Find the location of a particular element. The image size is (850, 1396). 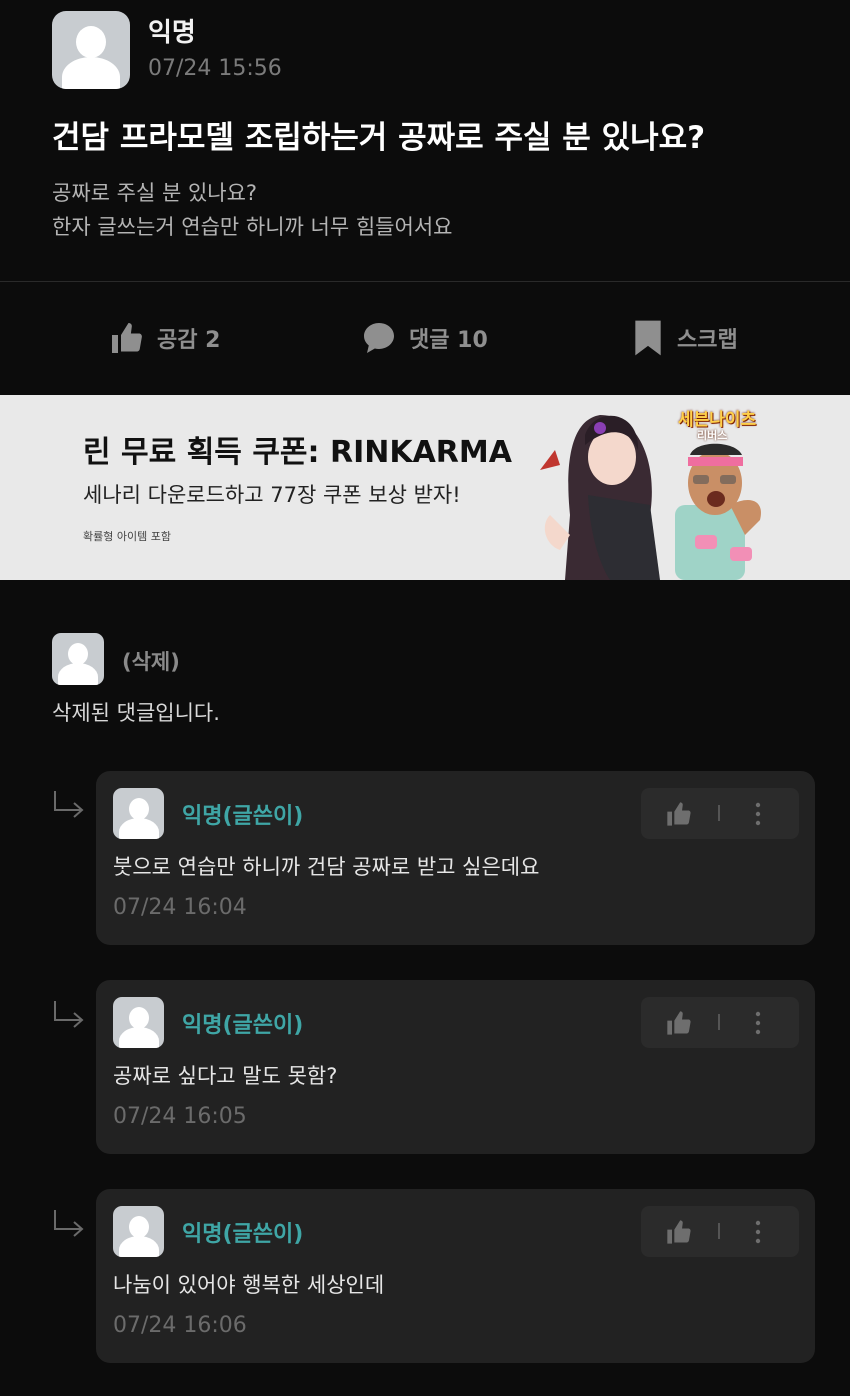

post-body: 공짜로 주실 분 있나요? 한자 글쓰는거 연습만 하니까 너무 힘들어서요 is located at coordinates (252, 210).